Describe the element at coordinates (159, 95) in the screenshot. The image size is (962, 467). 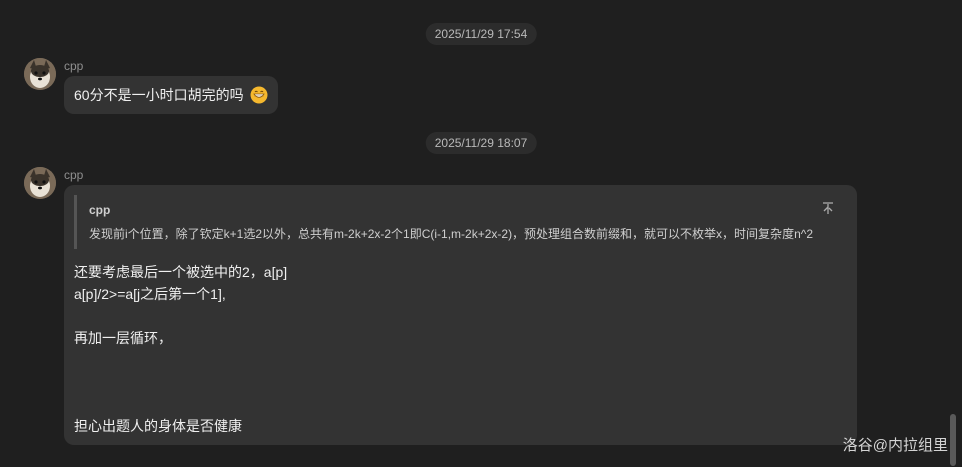
I see `message-text: 60分不是一小时口胡完的吗` at that location.